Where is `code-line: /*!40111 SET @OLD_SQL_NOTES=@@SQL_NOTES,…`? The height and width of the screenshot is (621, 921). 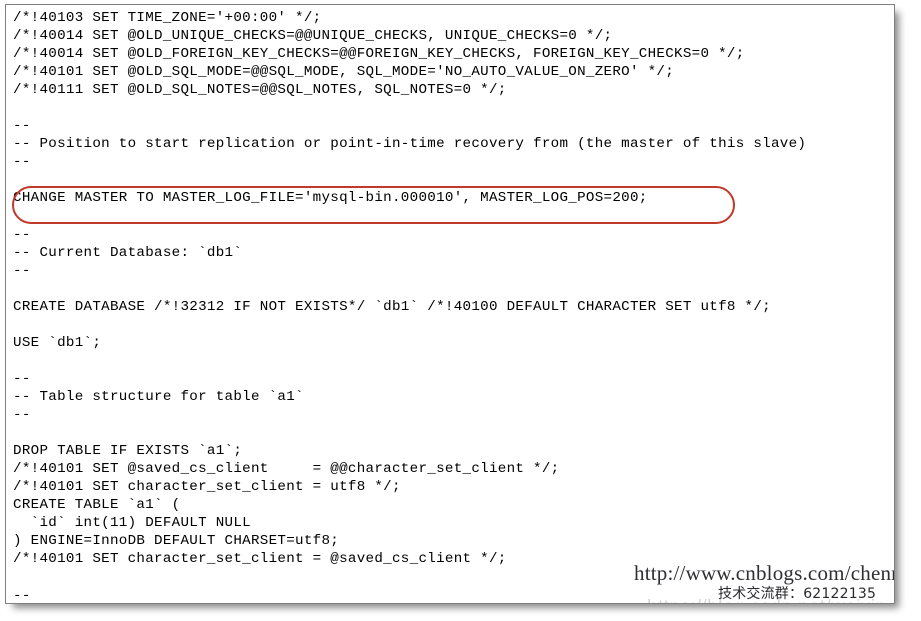
code-line: /*!40111 SET @OLD_SQL_NOTES=@@SQL_NOTES,… is located at coordinates (260, 90).